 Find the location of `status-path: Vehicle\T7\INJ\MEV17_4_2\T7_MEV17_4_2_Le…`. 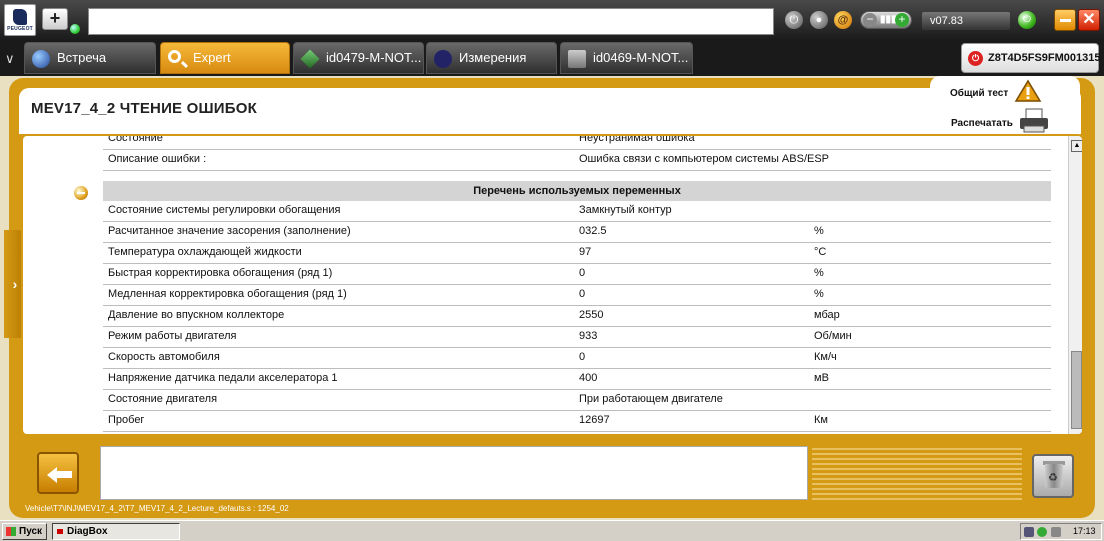

status-path: Vehicle\T7\INJ\MEV17_4_2\T7_MEV17_4_2_Le… is located at coordinates (157, 508).